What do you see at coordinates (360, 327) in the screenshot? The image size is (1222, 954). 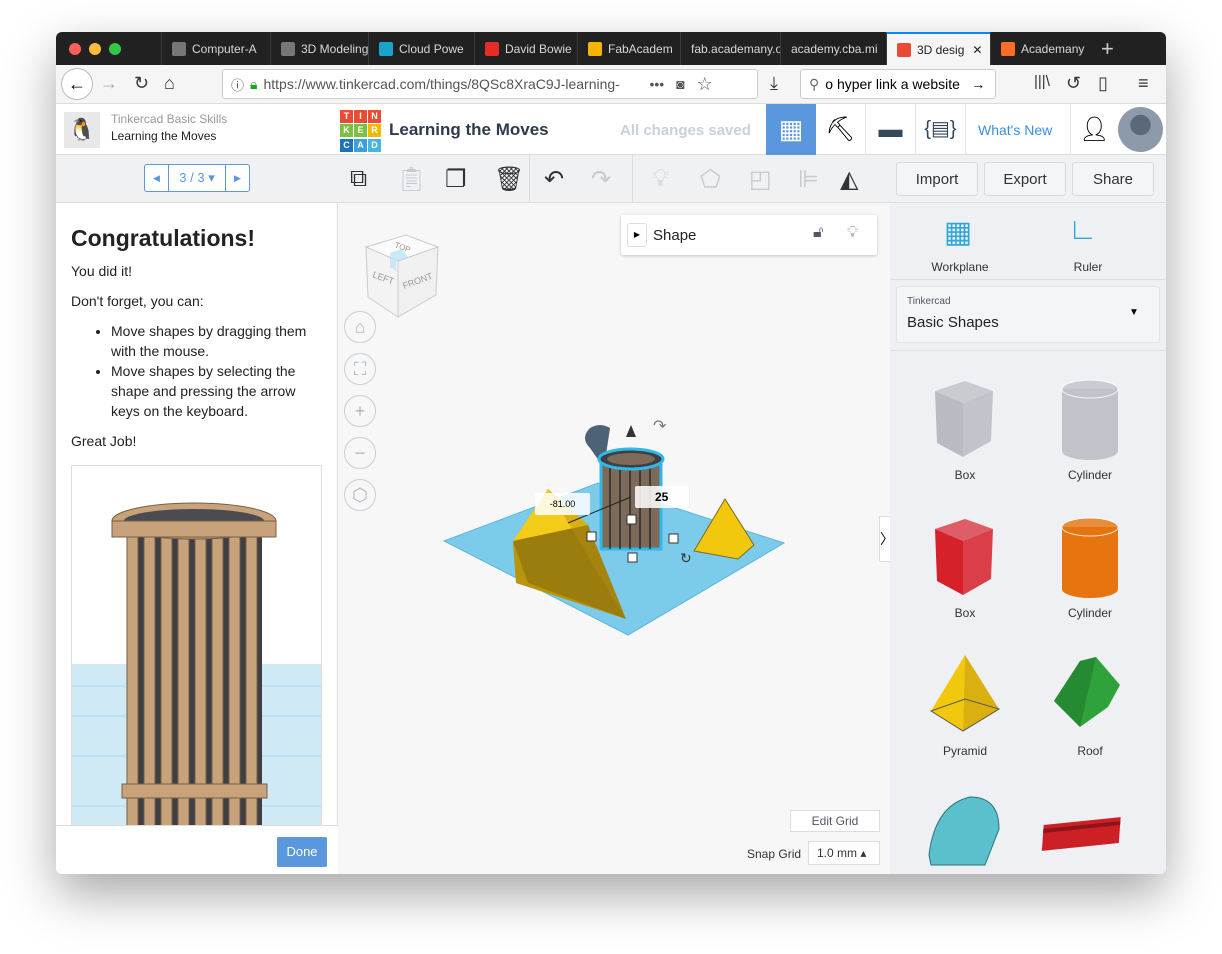 I see `home-view-button: ⌂` at bounding box center [360, 327].